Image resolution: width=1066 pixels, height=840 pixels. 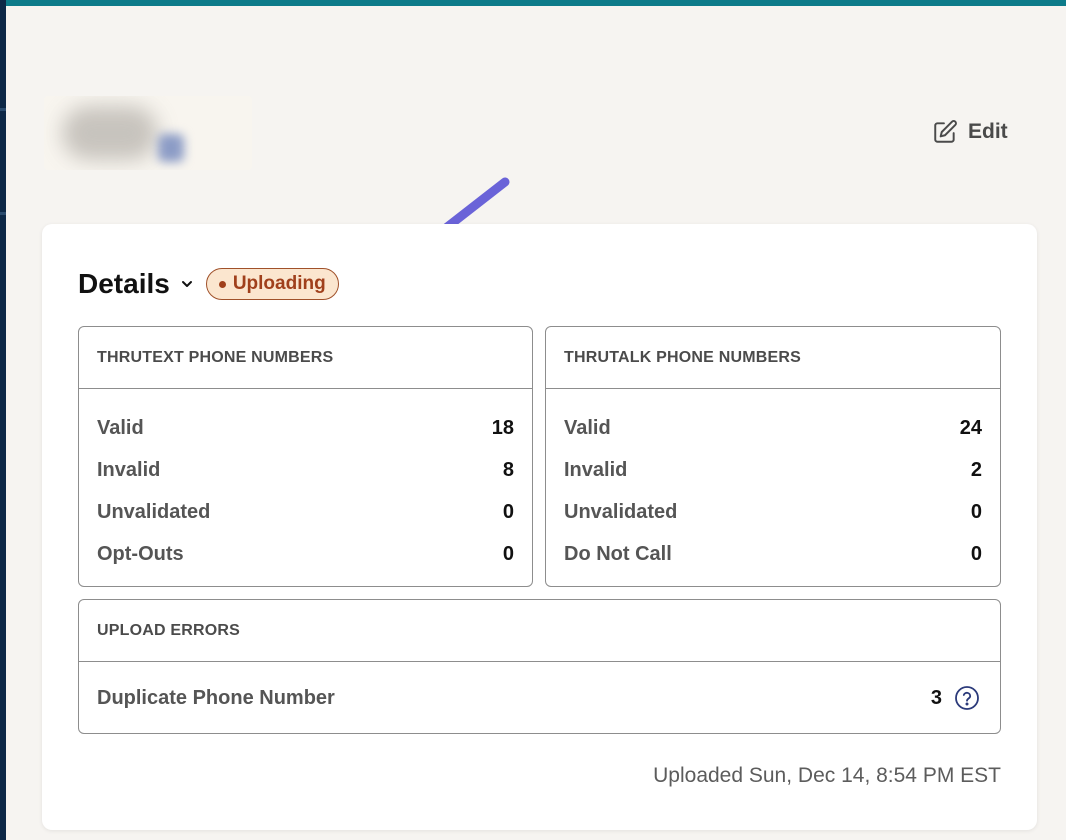 I want to click on question-circle-icon, so click(x=967, y=698).